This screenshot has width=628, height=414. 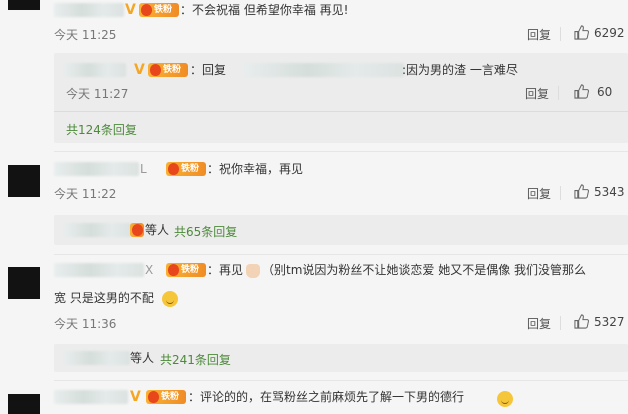 What do you see at coordinates (255, 169) in the screenshot?
I see `comment-text: ：祝你幸福，再见` at bounding box center [255, 169].